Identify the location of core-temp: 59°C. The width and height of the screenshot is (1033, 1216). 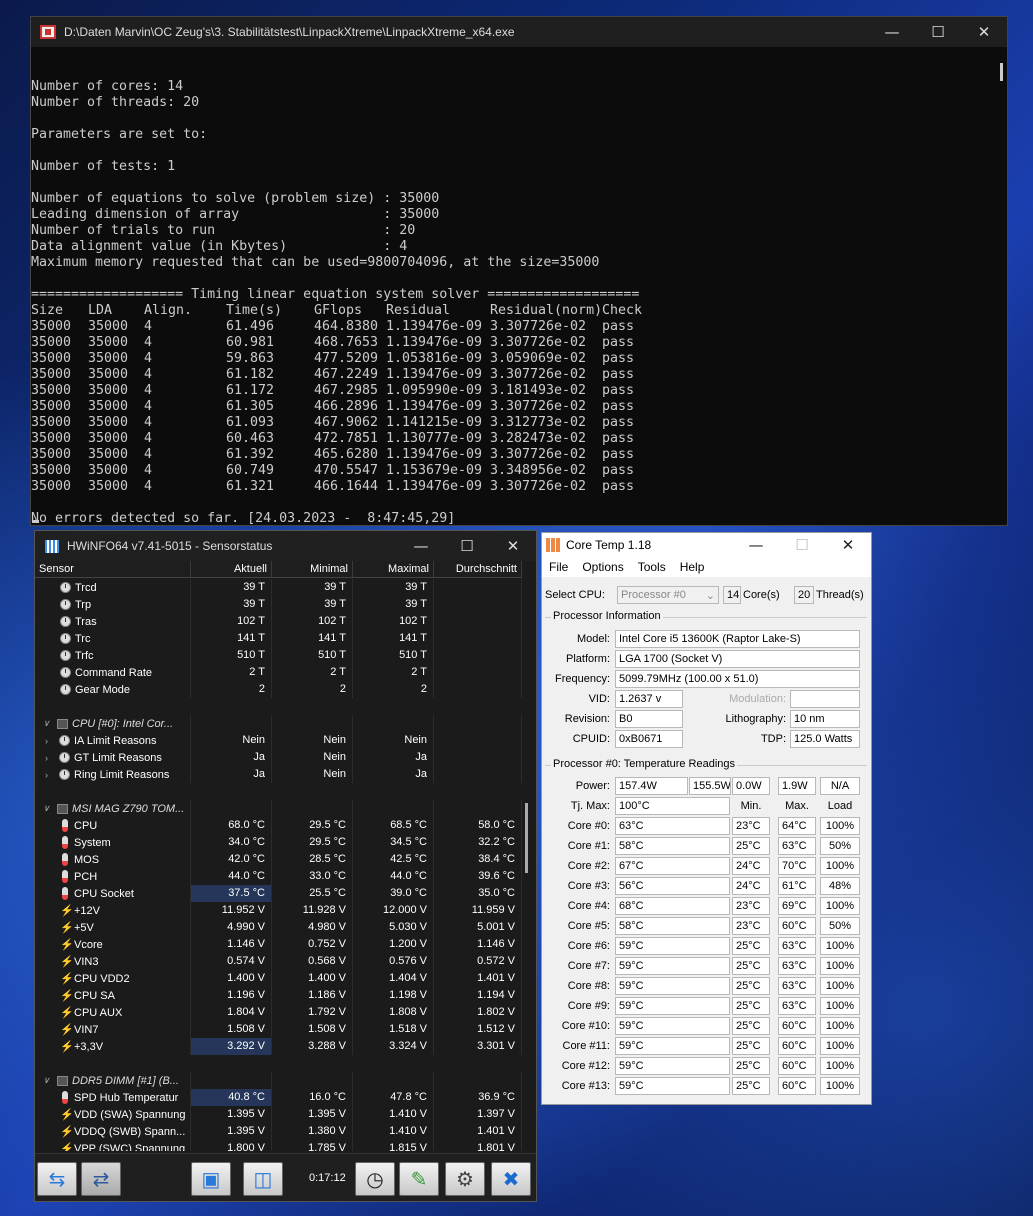
(672, 1026).